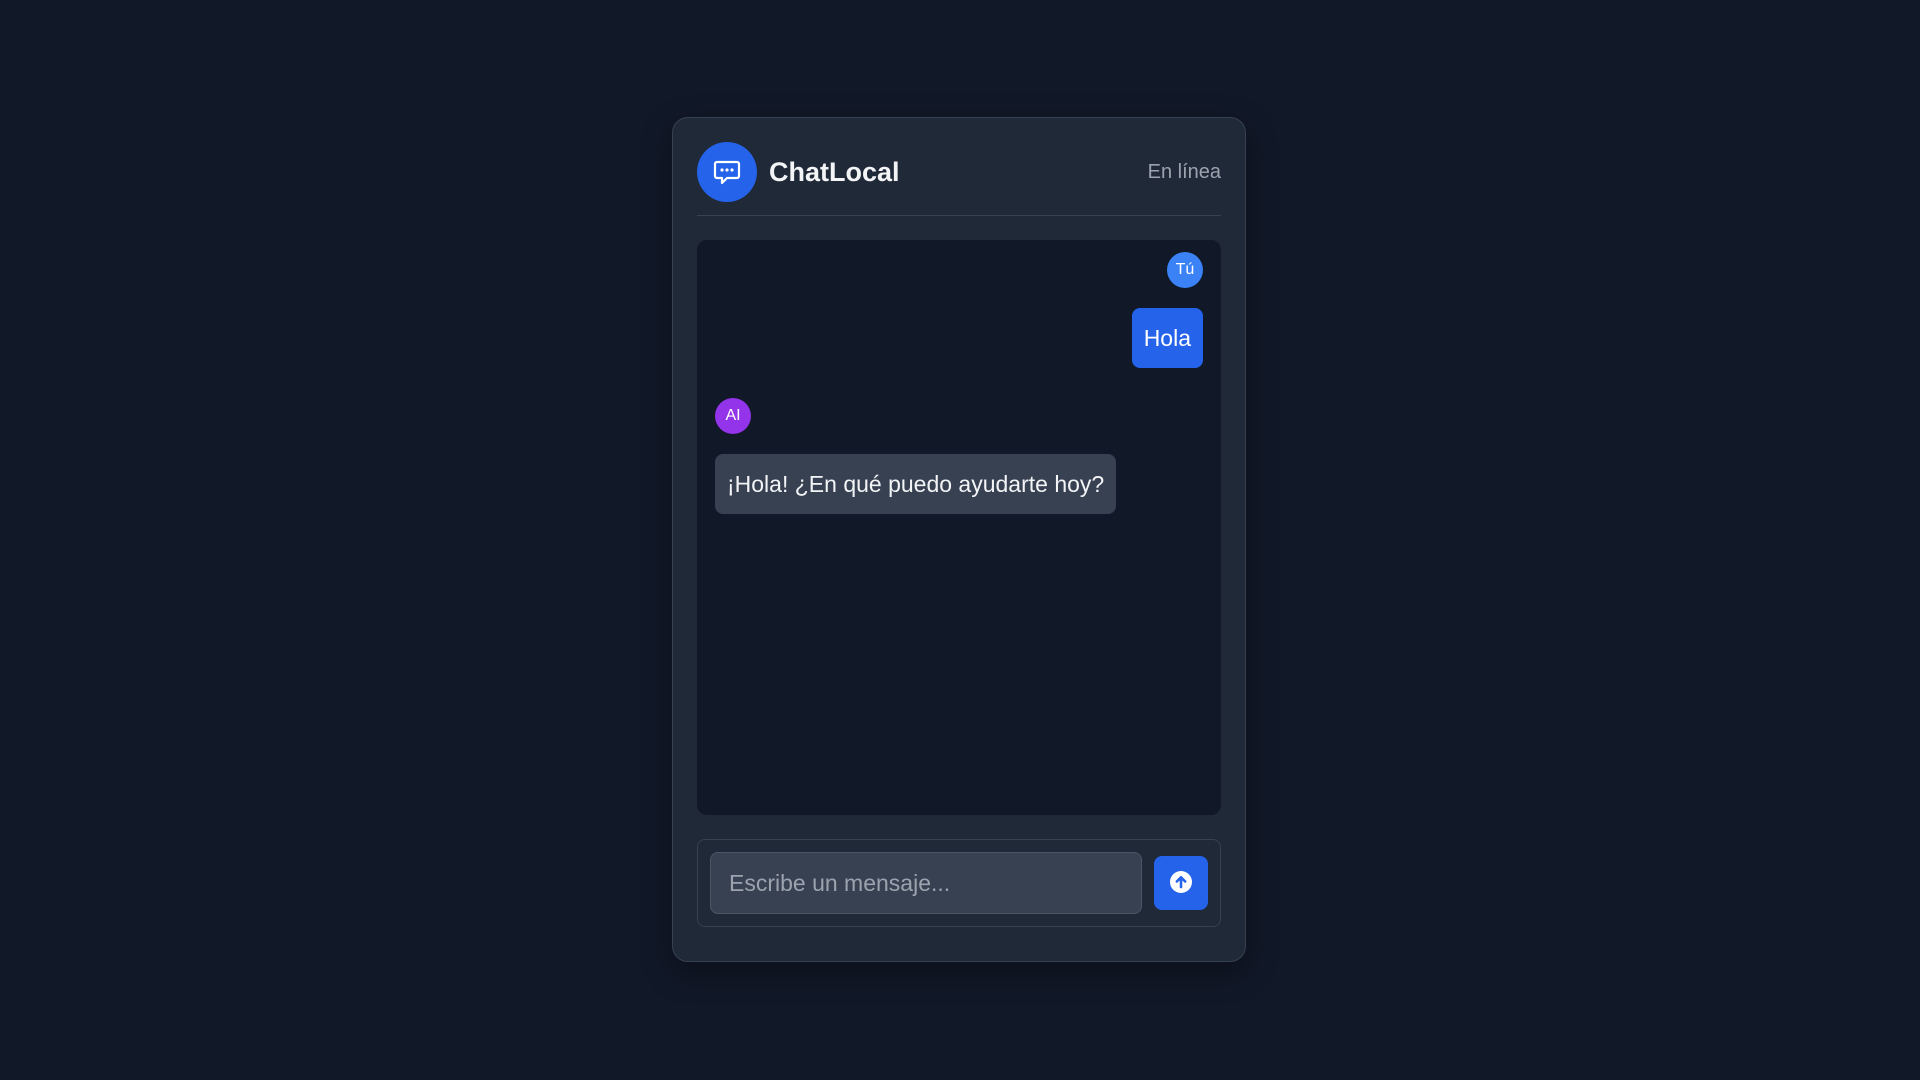  I want to click on message-composer, so click(959, 883).